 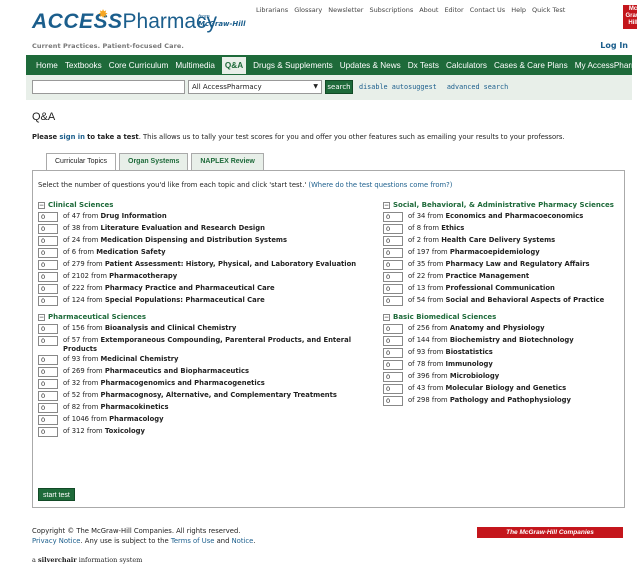 What do you see at coordinates (488, 10) in the screenshot?
I see `top-link-contact-us: Contact Us` at bounding box center [488, 10].